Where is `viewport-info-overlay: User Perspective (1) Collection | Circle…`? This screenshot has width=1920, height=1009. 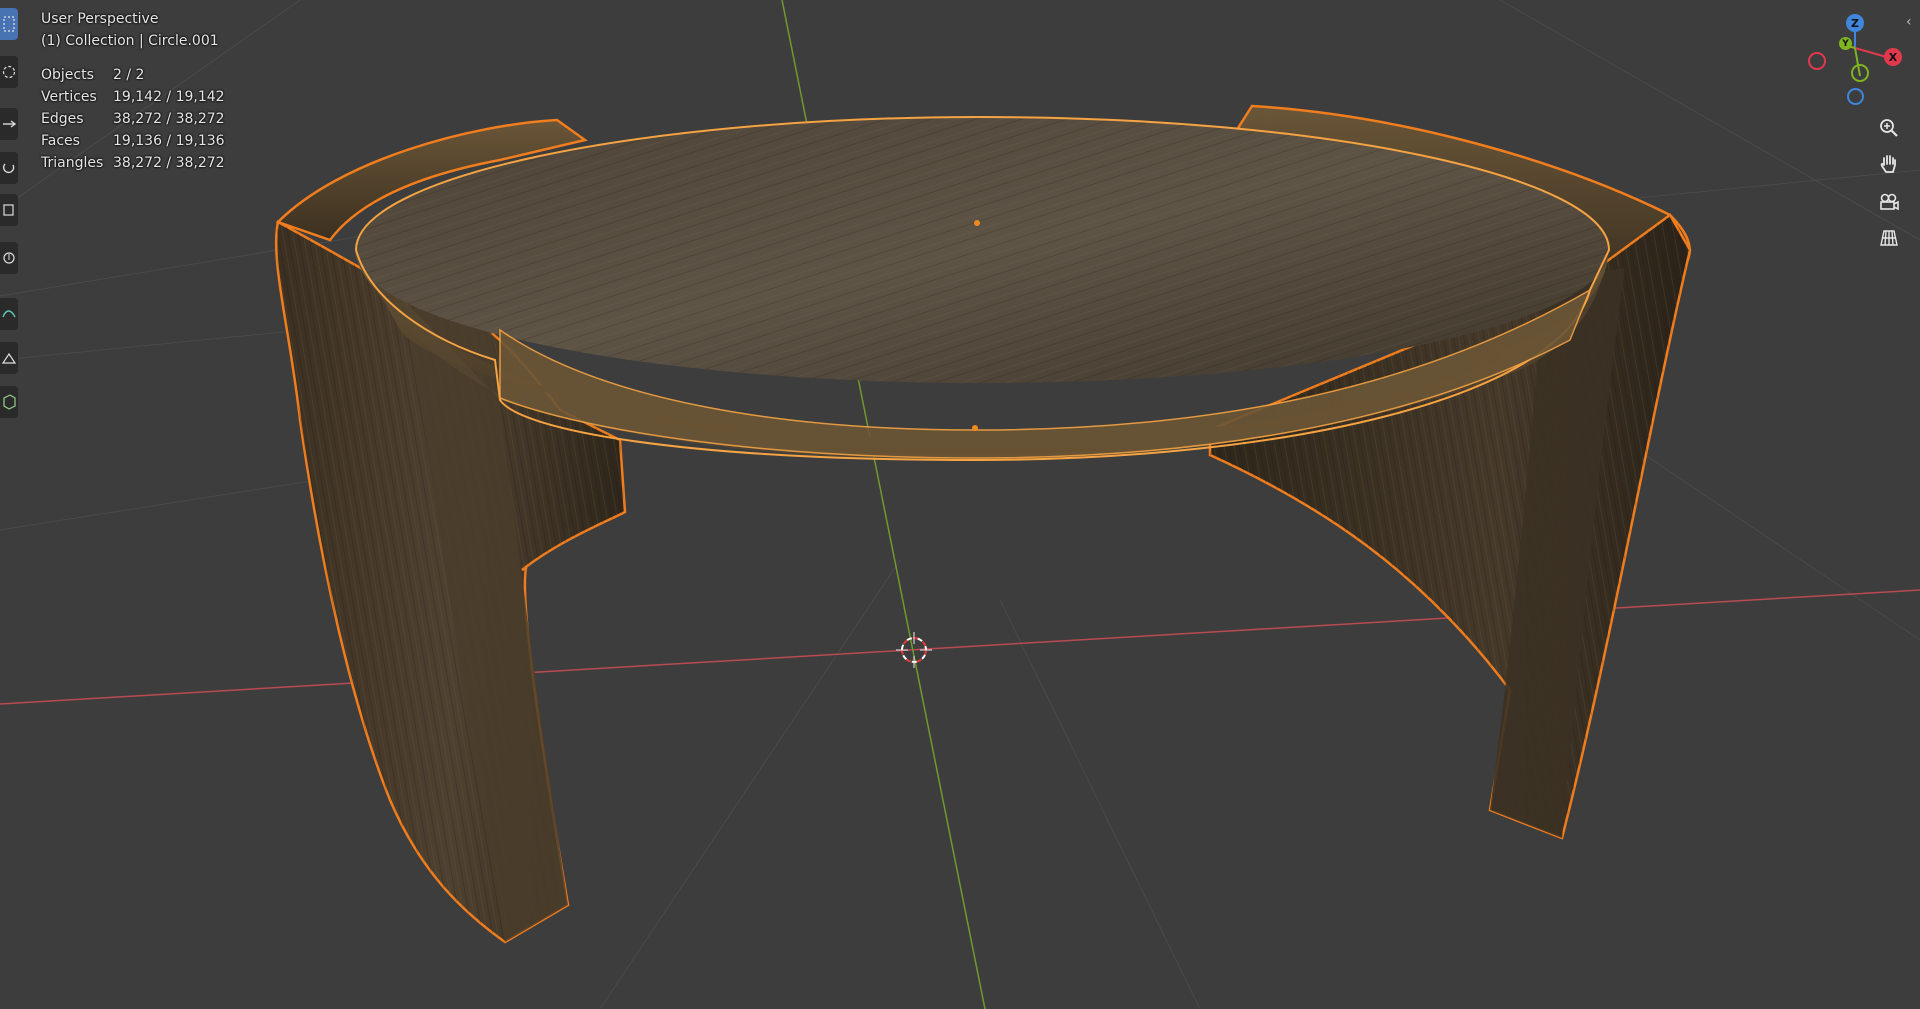 viewport-info-overlay: User Perspective (1) Collection | Circle… is located at coordinates (133, 91).